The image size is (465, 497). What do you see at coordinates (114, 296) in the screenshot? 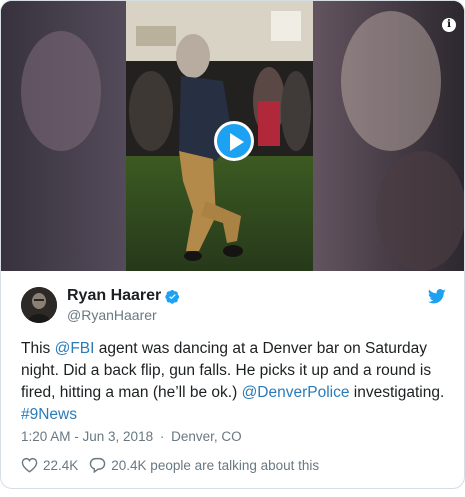
I see `author-name: Ryan Haarer` at bounding box center [114, 296].